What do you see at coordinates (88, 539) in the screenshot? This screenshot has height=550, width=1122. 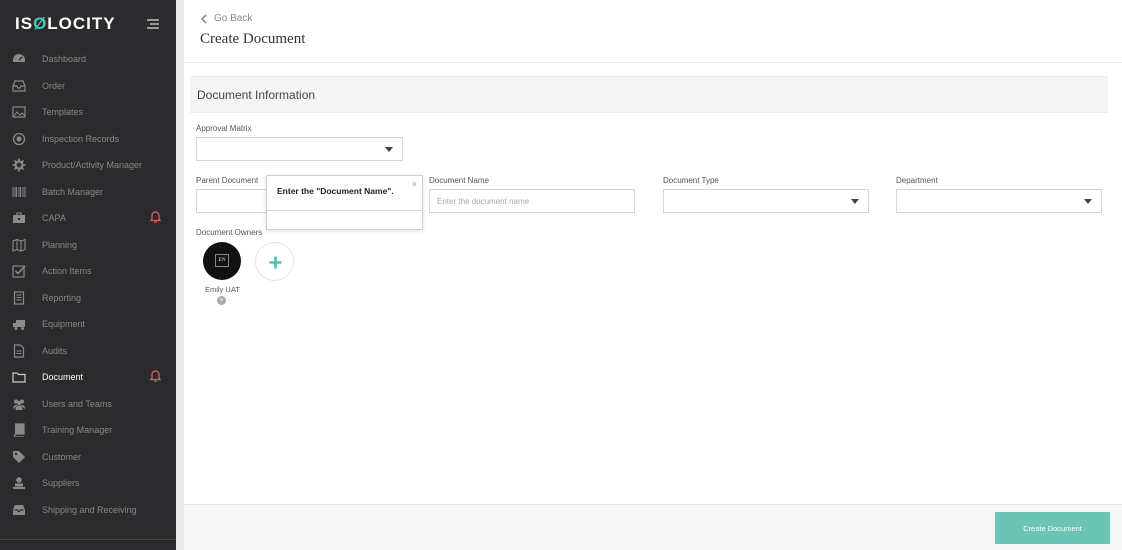 I see `sidebar-divider` at bounding box center [88, 539].